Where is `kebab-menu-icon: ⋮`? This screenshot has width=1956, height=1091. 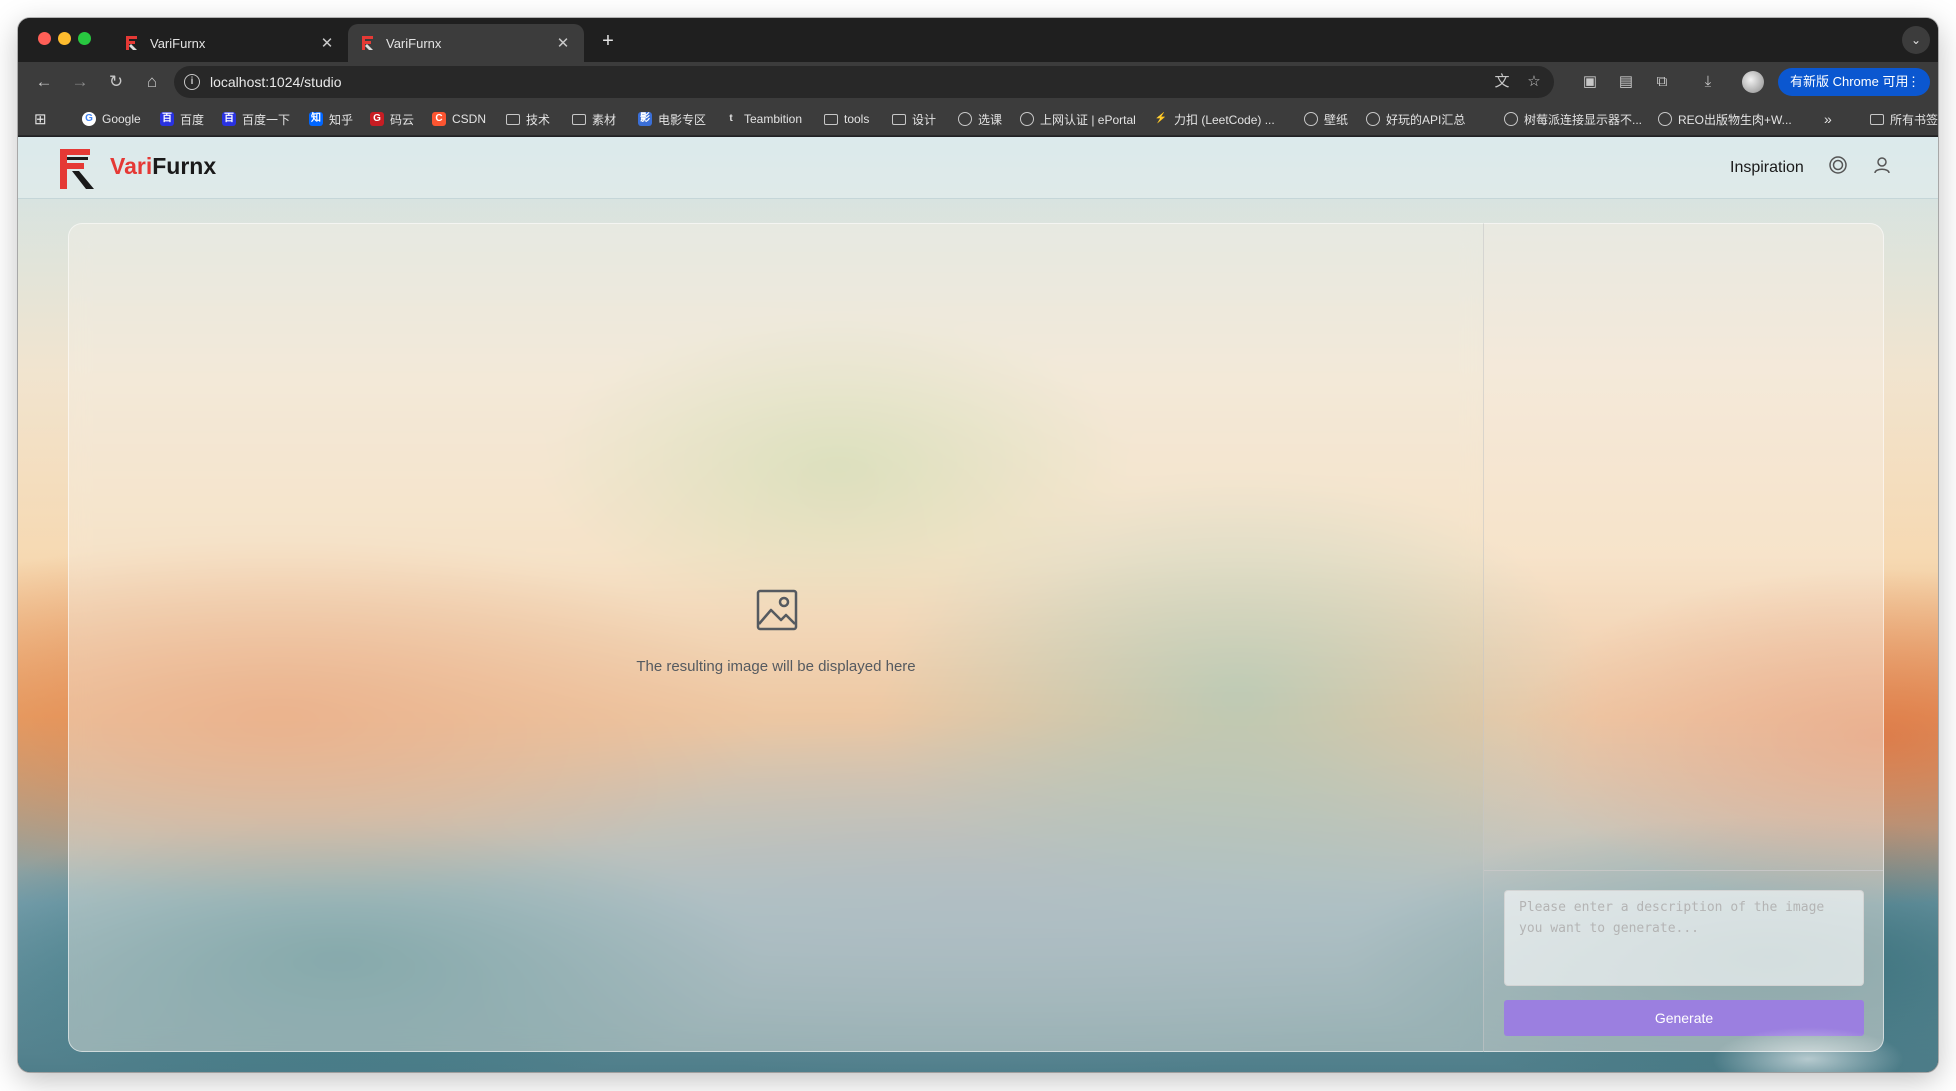
kebab-menu-icon: ⋮ is located at coordinates (1913, 82).